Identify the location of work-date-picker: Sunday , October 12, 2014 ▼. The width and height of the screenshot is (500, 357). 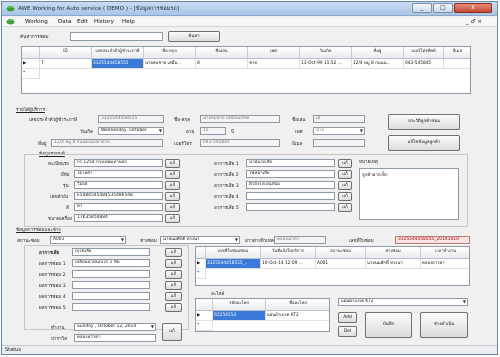
(115, 327).